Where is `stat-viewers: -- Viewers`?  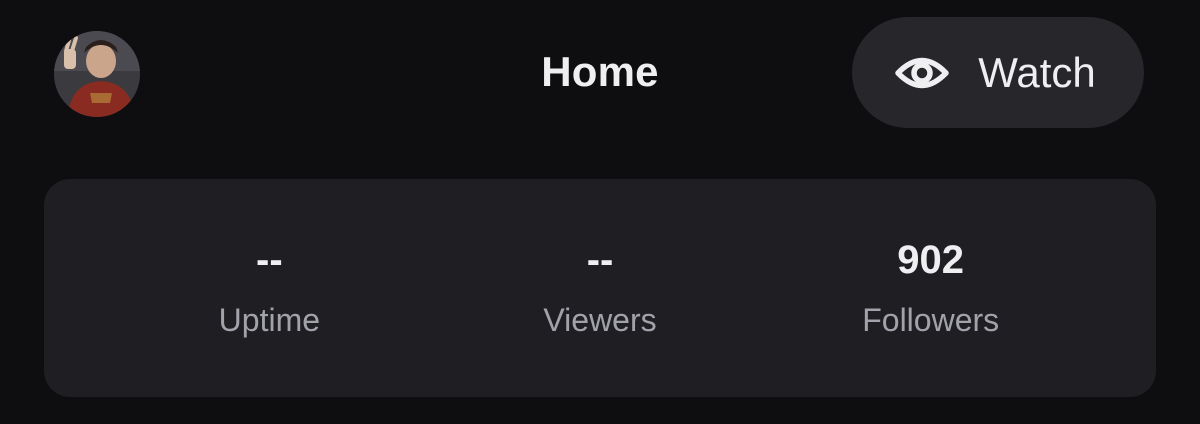
stat-viewers: -- Viewers is located at coordinates (600, 288).